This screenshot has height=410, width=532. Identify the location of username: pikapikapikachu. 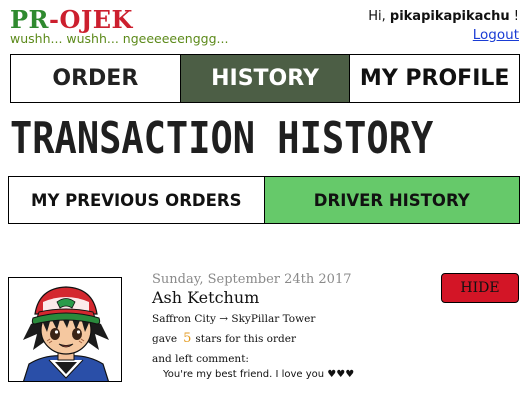
(449, 16).